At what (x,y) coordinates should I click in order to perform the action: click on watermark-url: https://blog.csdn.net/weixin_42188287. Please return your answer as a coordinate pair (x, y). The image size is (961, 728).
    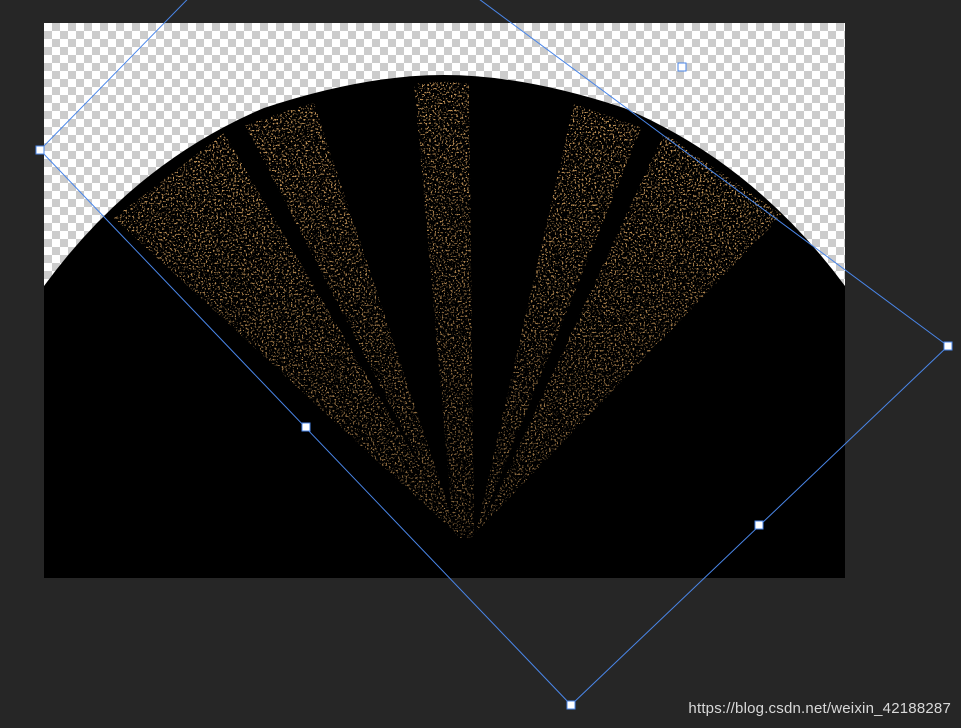
    Looking at the image, I should click on (819, 708).